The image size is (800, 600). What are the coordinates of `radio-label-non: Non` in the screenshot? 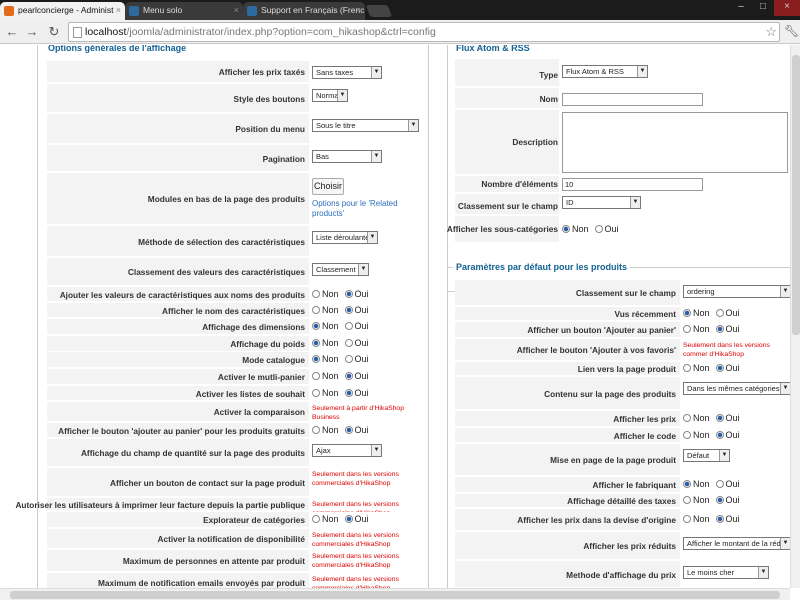 It's located at (330, 326).